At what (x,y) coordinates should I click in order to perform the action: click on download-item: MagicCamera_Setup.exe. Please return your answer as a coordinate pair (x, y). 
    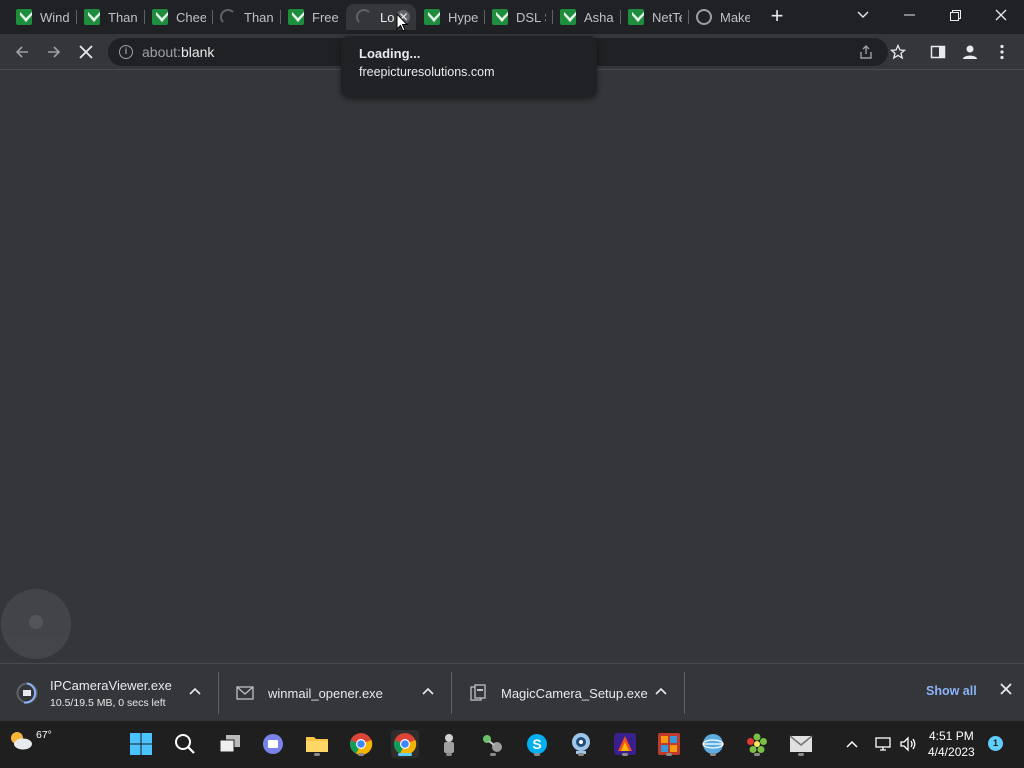
    Looking at the image, I should click on (557, 693).